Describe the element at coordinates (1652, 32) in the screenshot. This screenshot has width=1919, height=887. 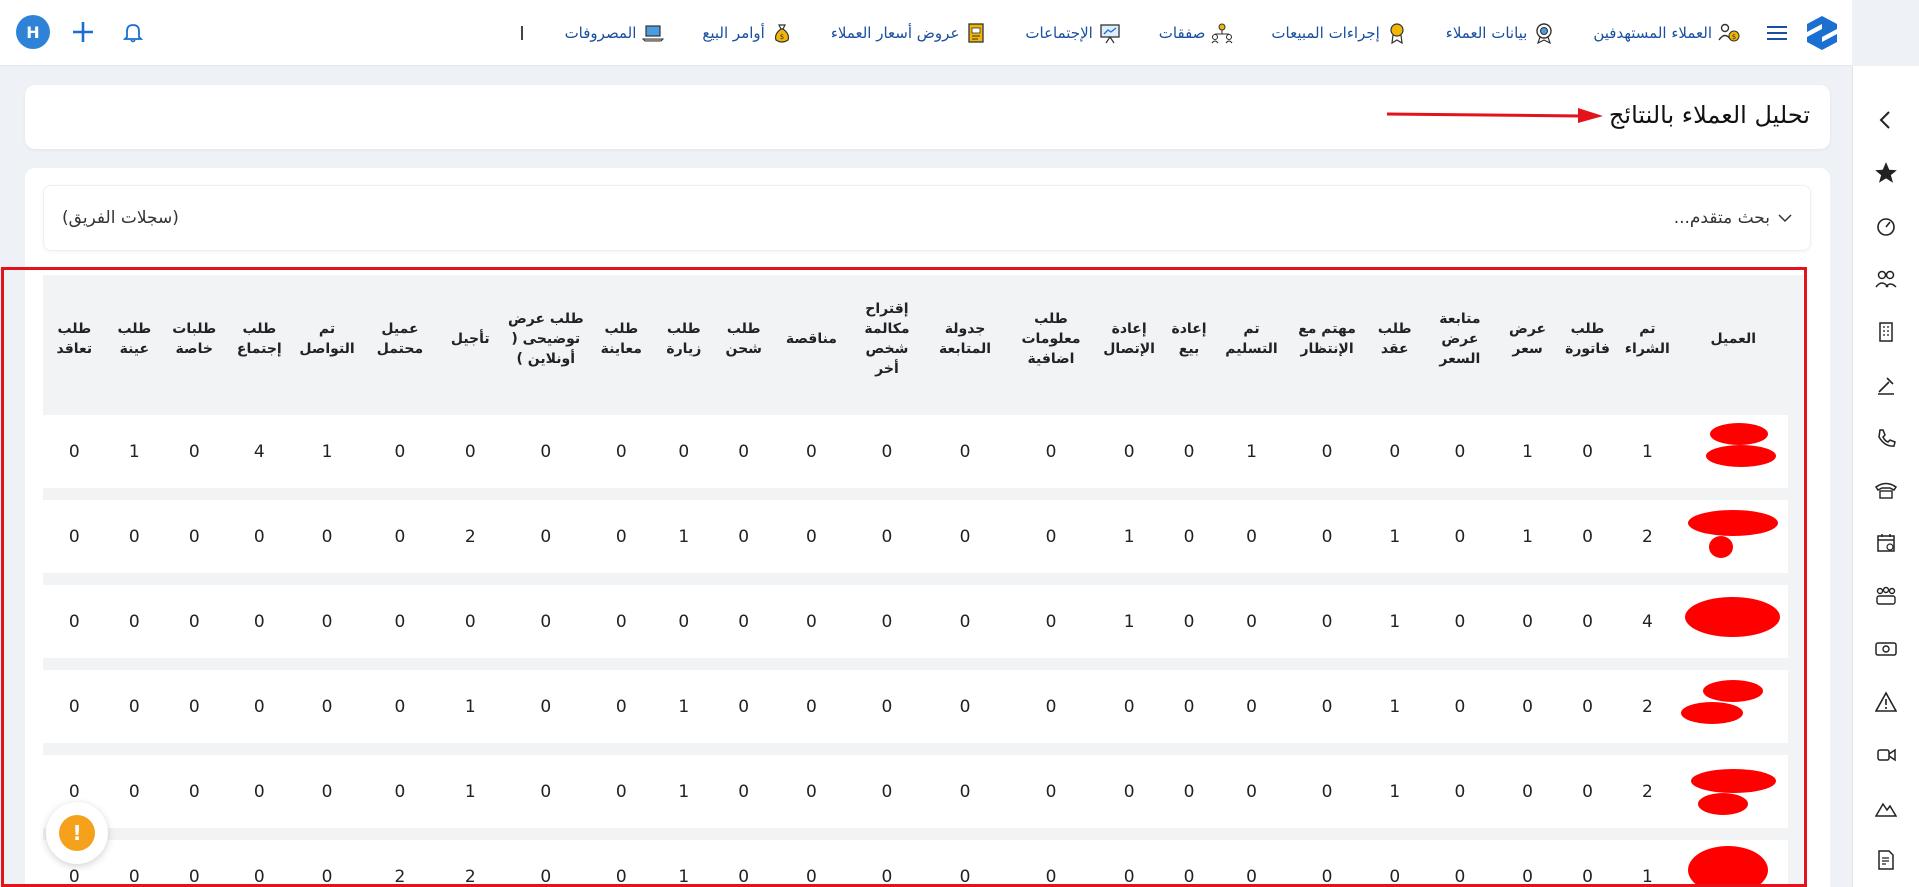
I see `nav-item-label: العملاء المستهدفين` at that location.